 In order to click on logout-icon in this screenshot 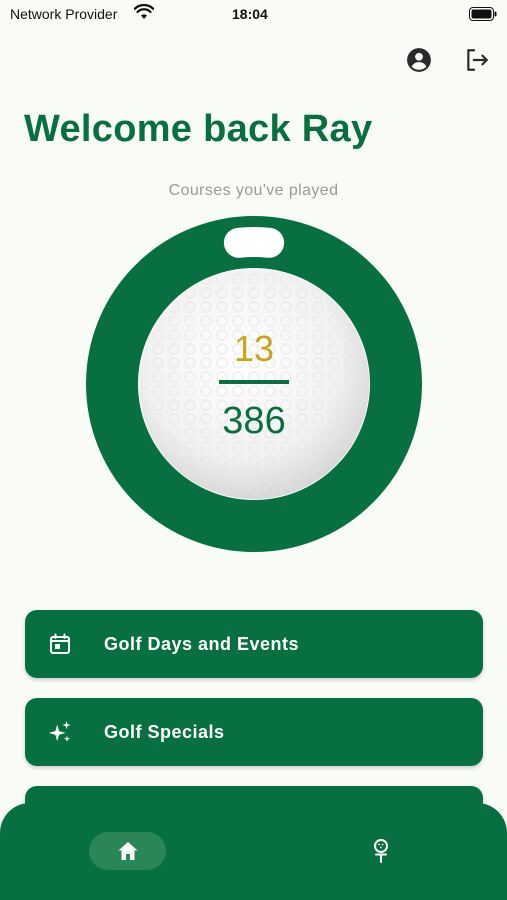, I will do `click(477, 60)`.